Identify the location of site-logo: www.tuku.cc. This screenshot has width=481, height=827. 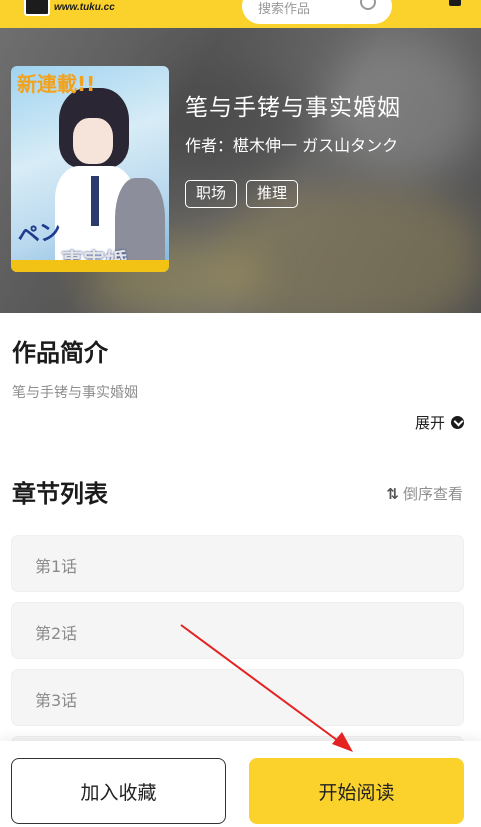
(74, 12).